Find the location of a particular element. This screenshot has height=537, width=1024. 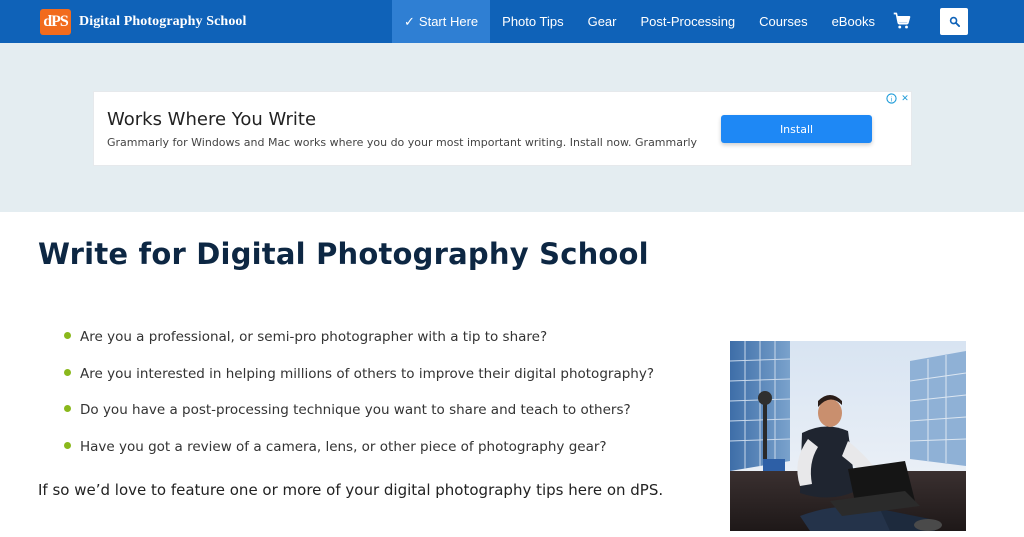

site-logo: dPS Digital Photography School is located at coordinates (143, 22).